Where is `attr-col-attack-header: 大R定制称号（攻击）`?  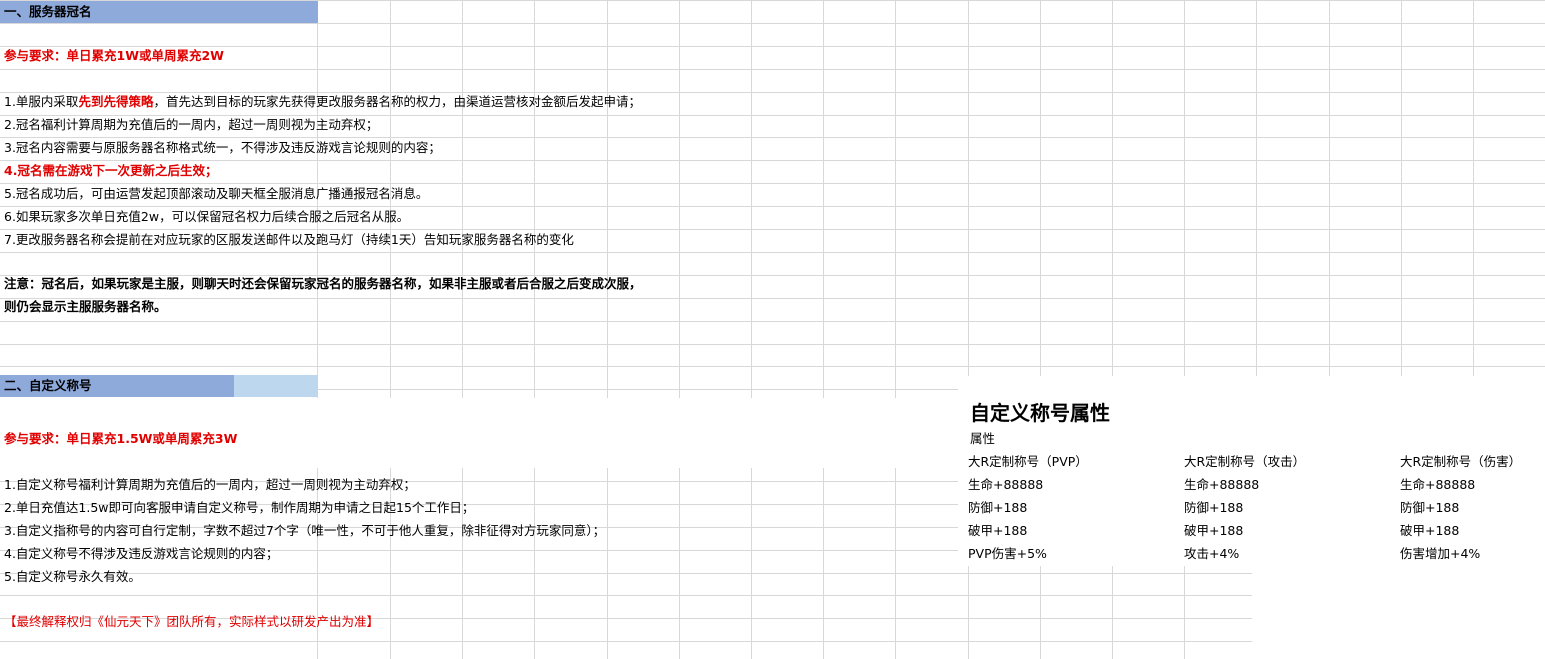 attr-col-attack-header: 大R定制称号（攻击） is located at coordinates (1245, 461).